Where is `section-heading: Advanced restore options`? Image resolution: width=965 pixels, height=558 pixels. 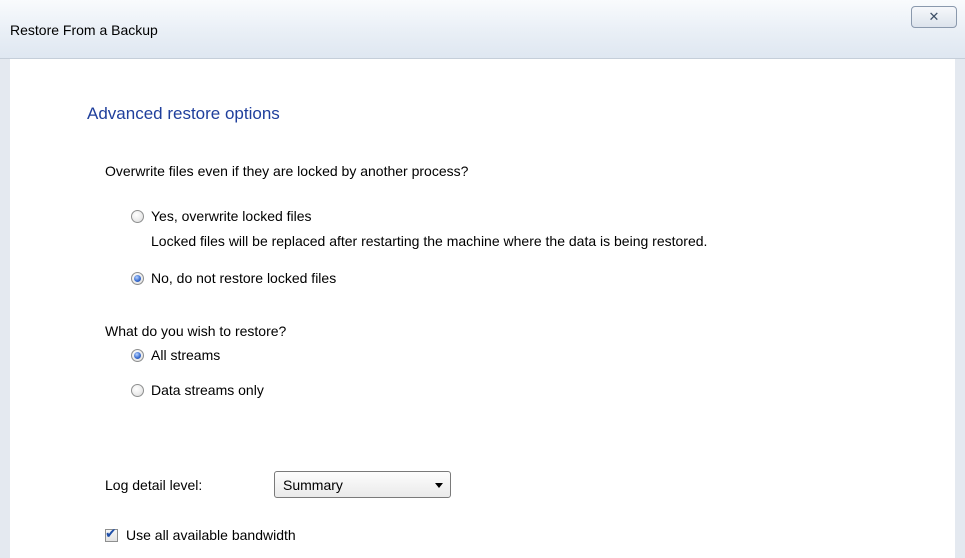 section-heading: Advanced restore options is located at coordinates (183, 113).